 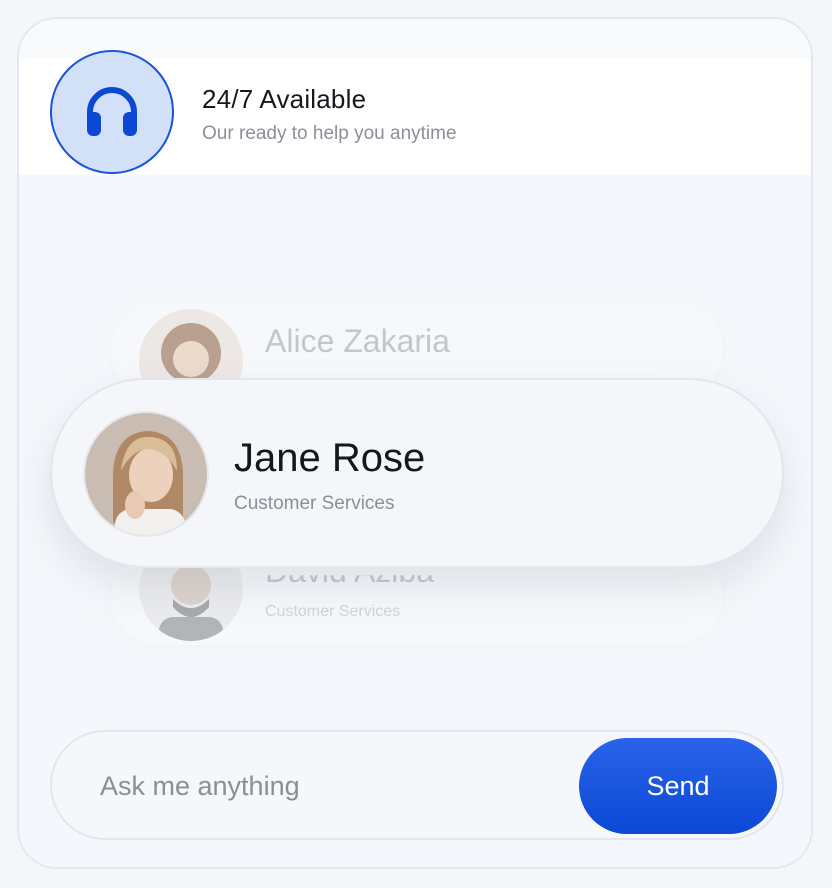 What do you see at coordinates (329, 133) in the screenshot?
I see `availability-subtitle: Our ready to help you anytime` at bounding box center [329, 133].